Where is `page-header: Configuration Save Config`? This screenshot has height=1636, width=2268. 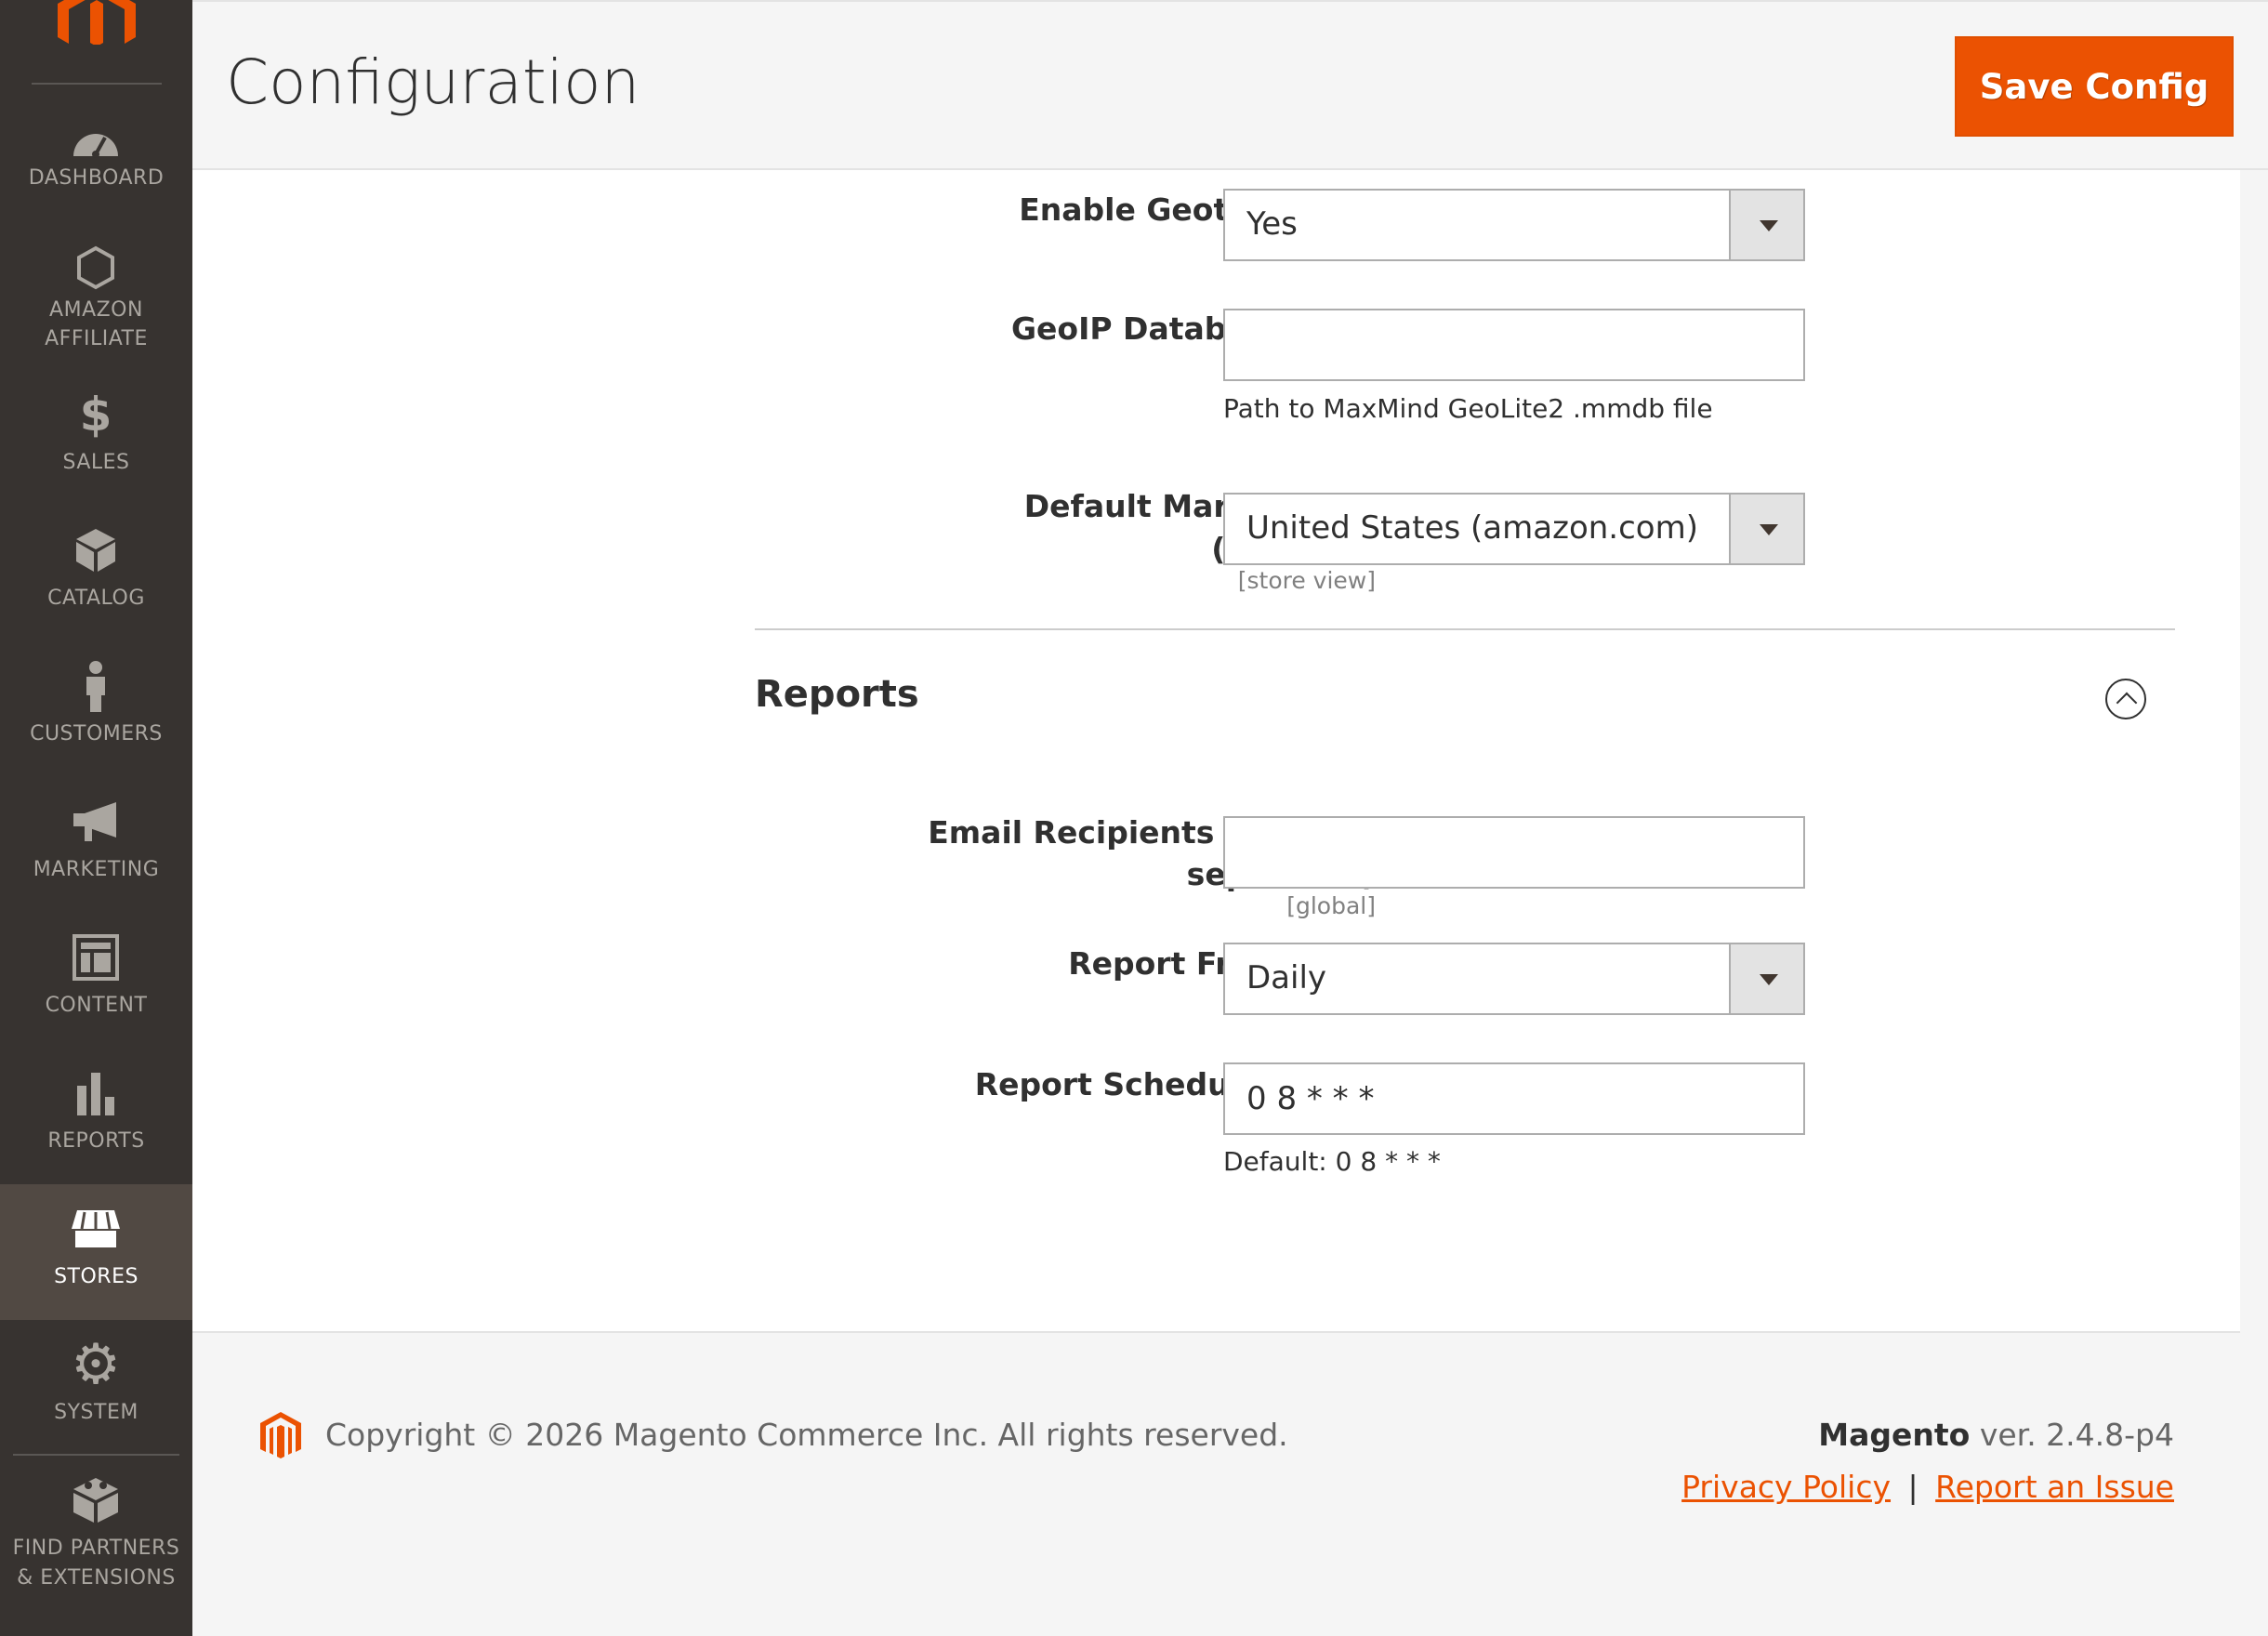
page-header: Configuration Save Config is located at coordinates (1230, 85).